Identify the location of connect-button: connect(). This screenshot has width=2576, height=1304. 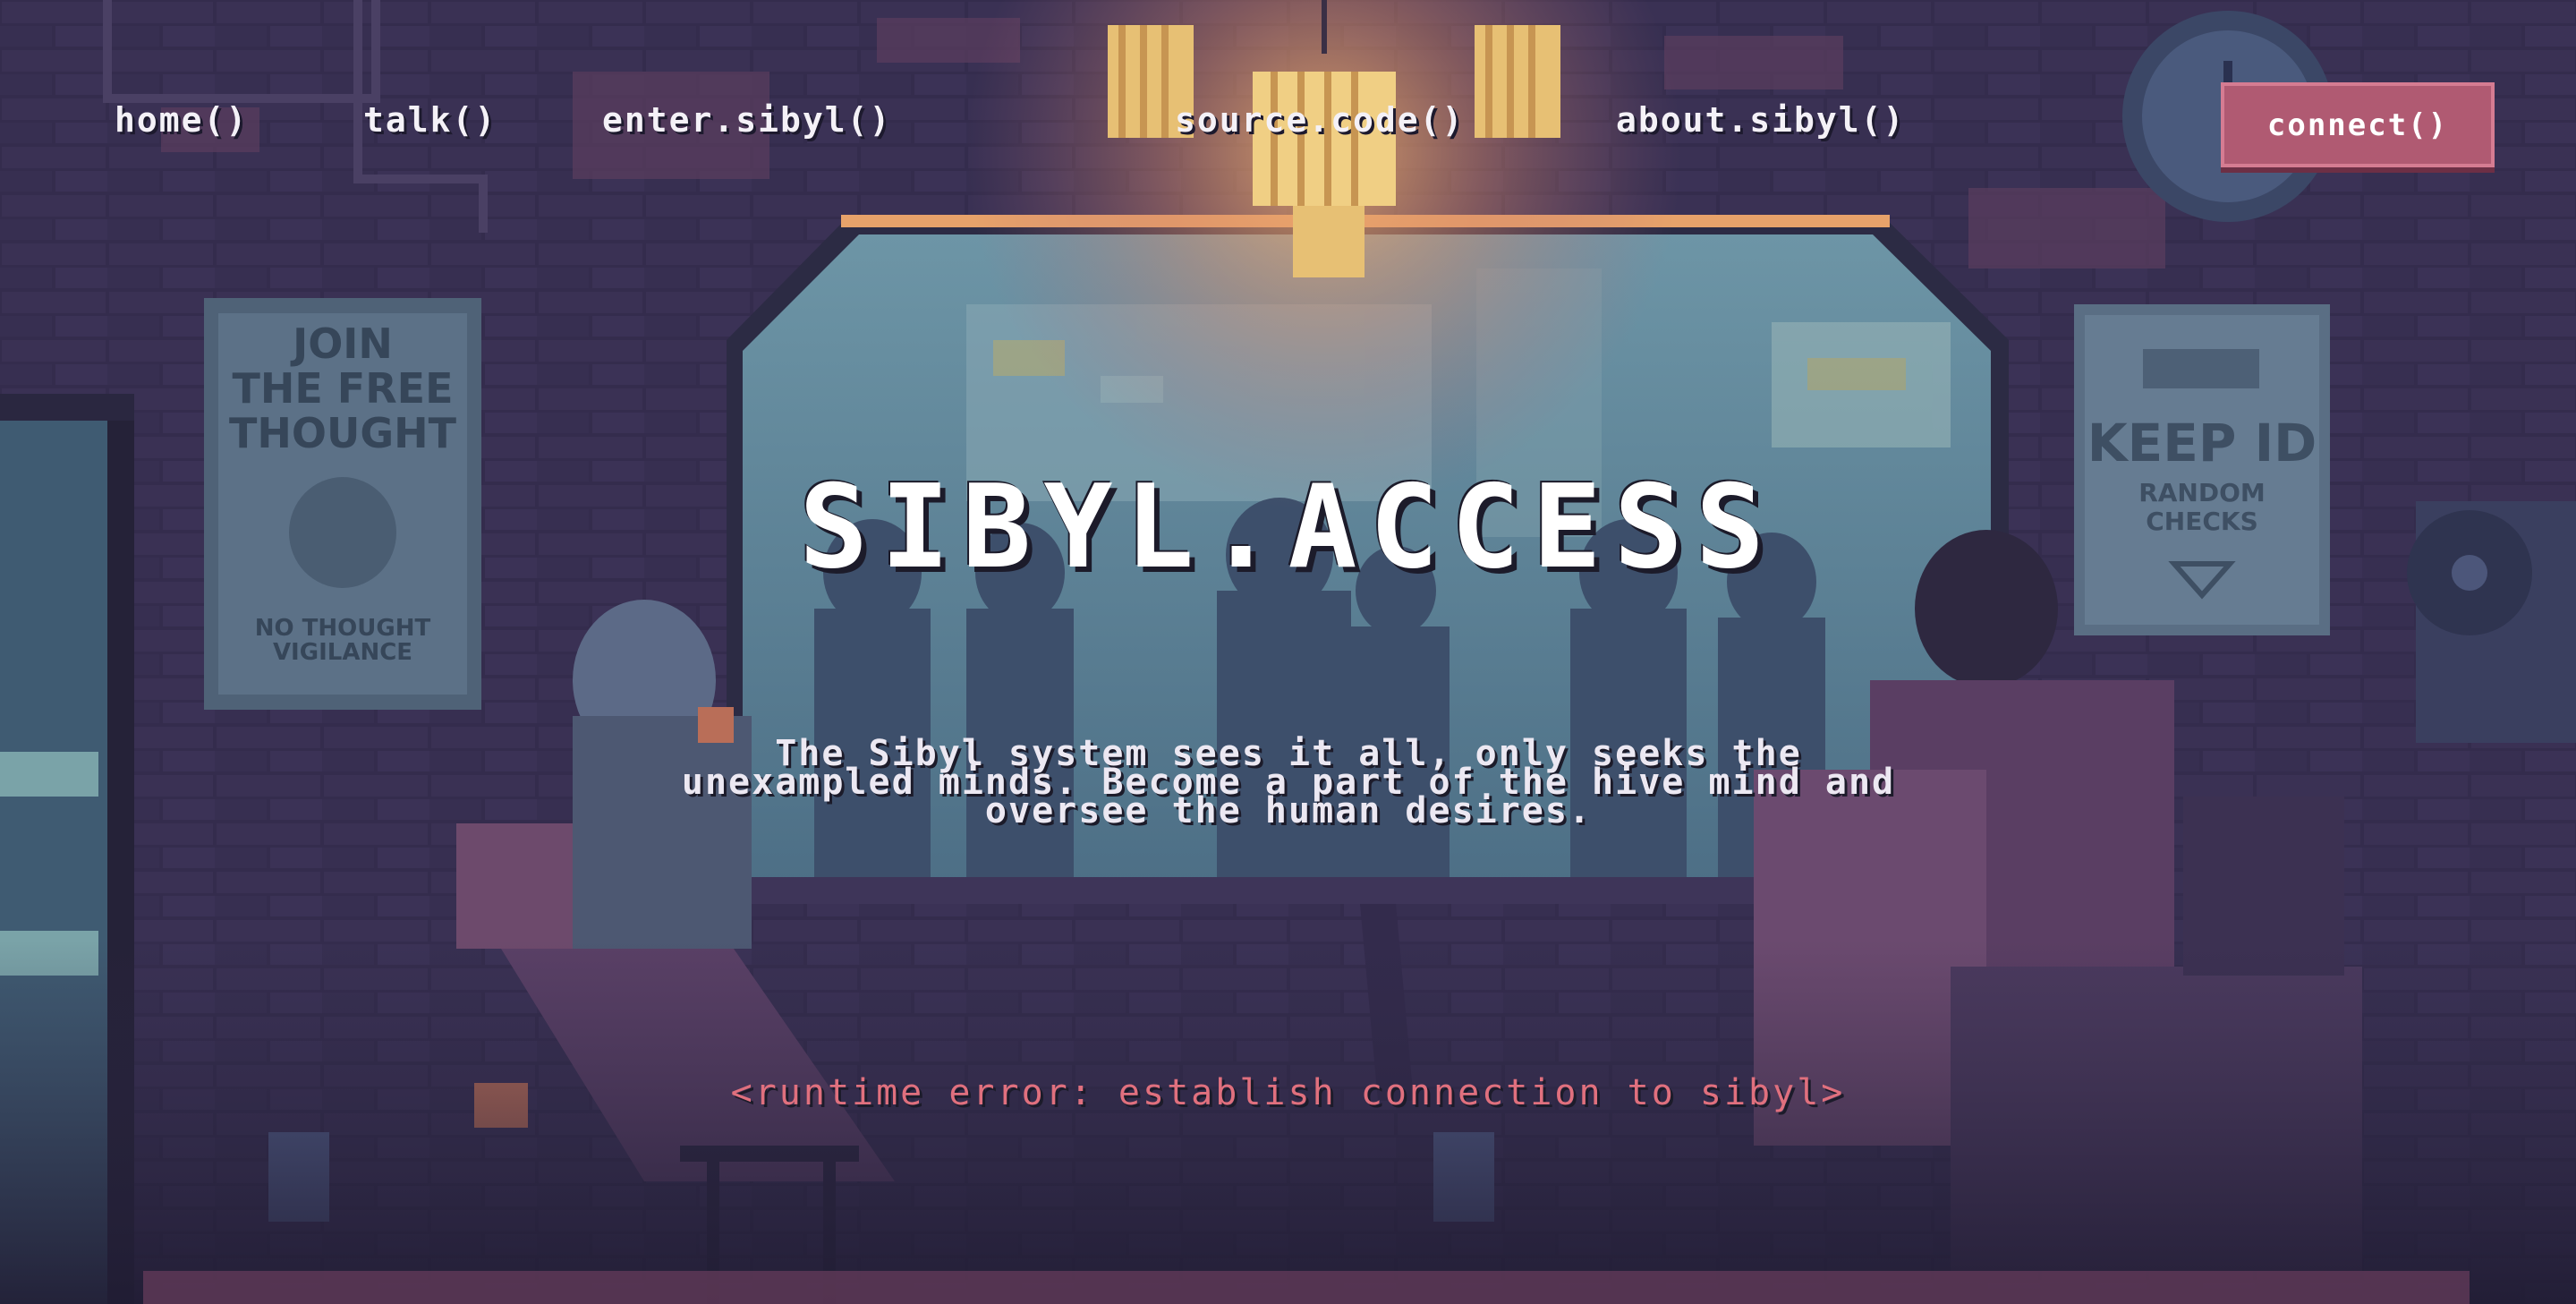
(2358, 124).